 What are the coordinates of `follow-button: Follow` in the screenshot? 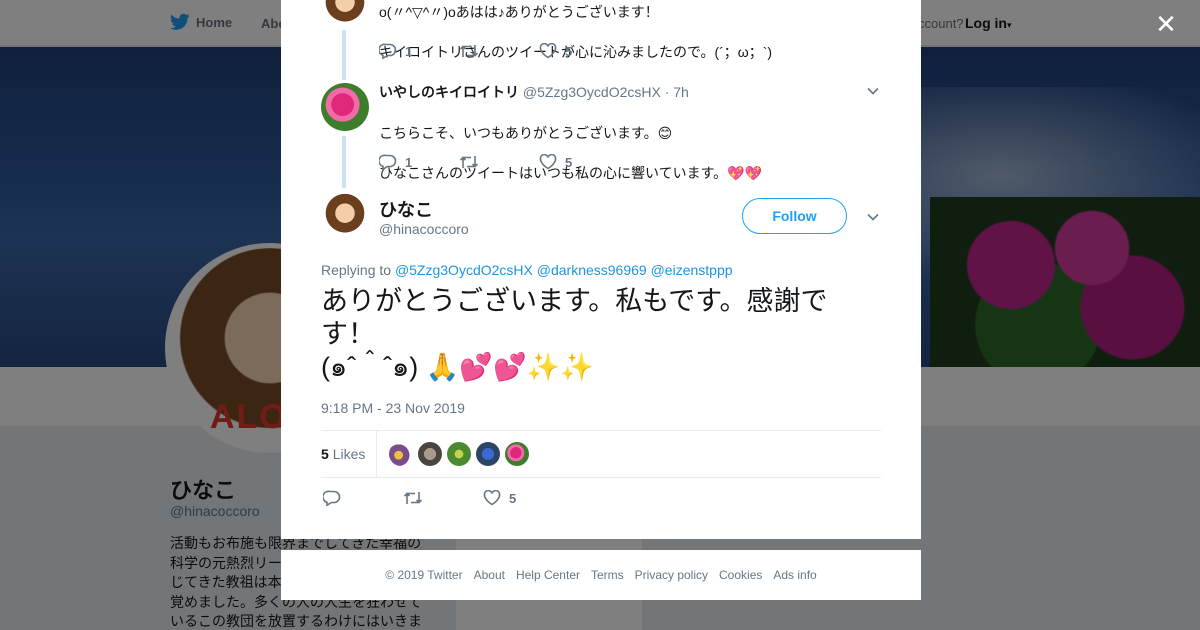 It's located at (794, 216).